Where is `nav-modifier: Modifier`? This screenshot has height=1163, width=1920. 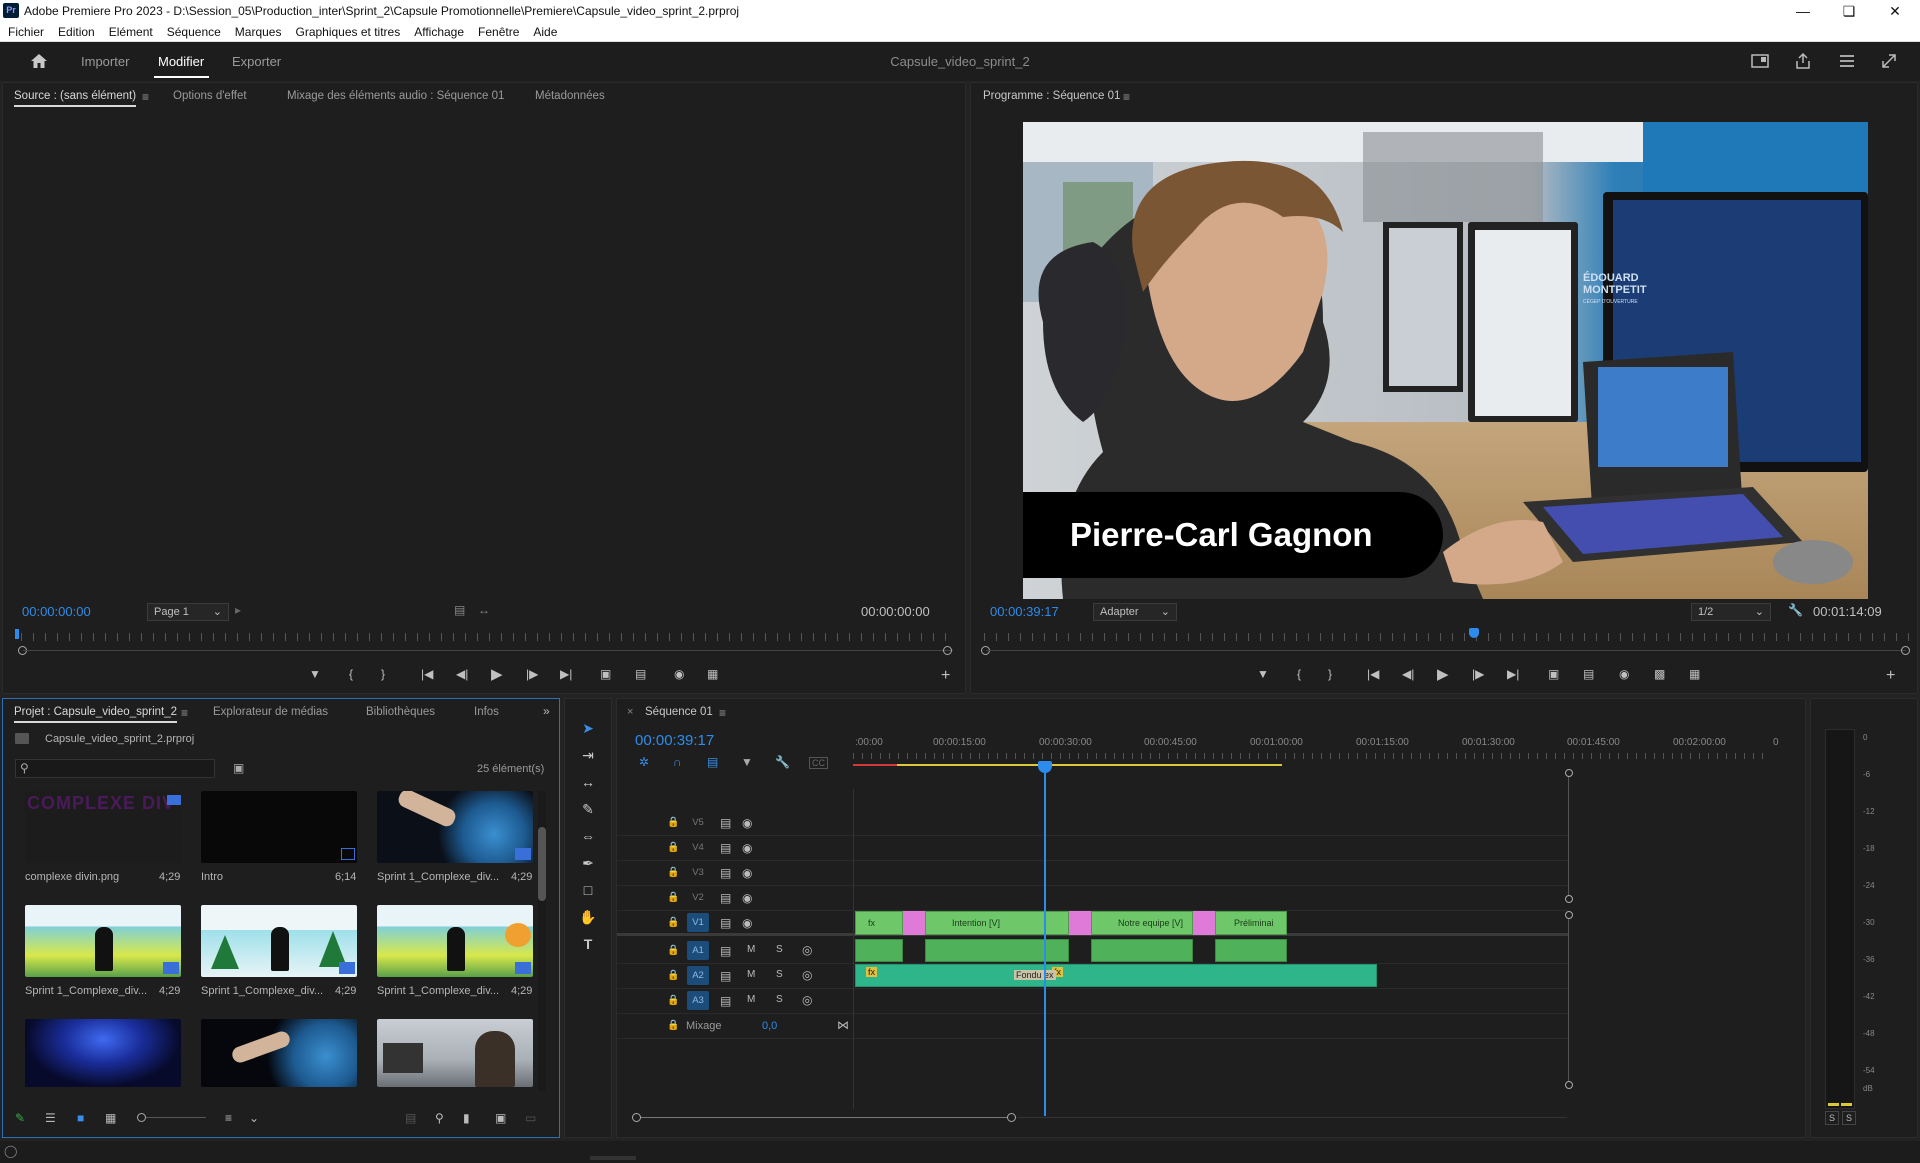 nav-modifier: Modifier is located at coordinates (181, 61).